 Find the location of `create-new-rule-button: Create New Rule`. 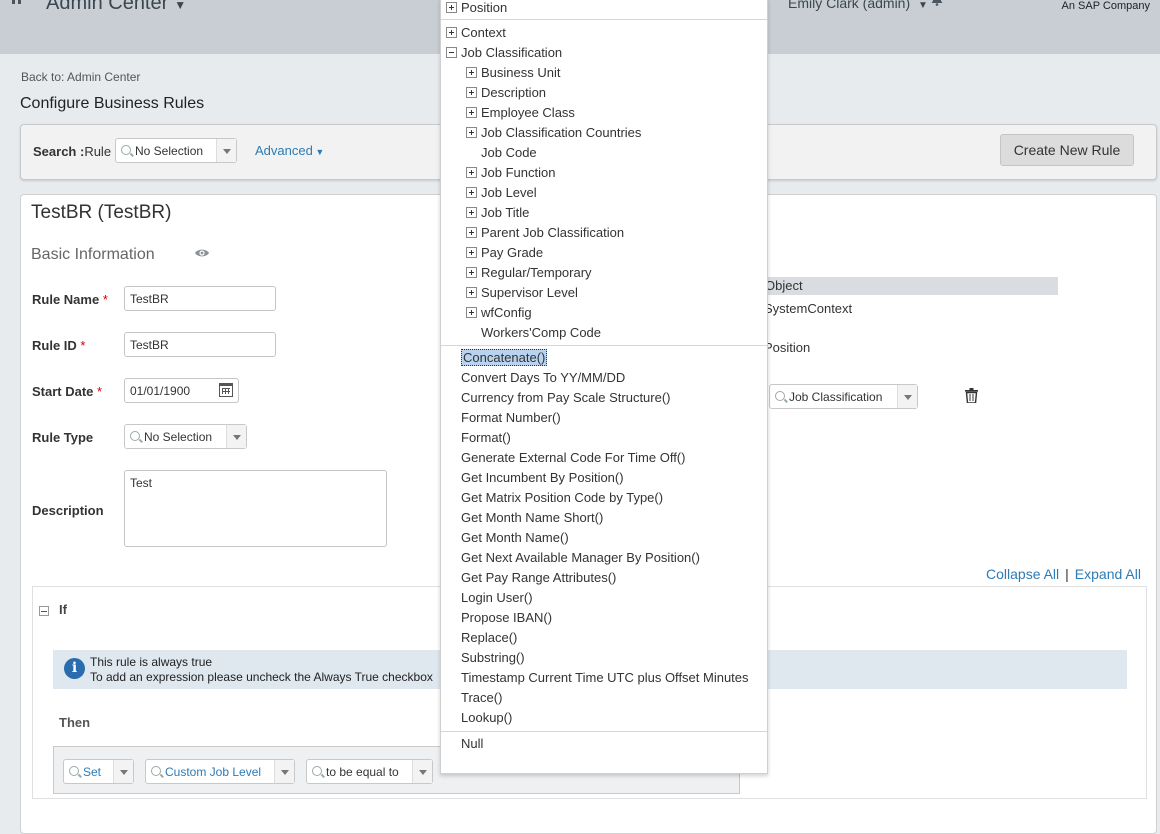

create-new-rule-button: Create New Rule is located at coordinates (1067, 150).